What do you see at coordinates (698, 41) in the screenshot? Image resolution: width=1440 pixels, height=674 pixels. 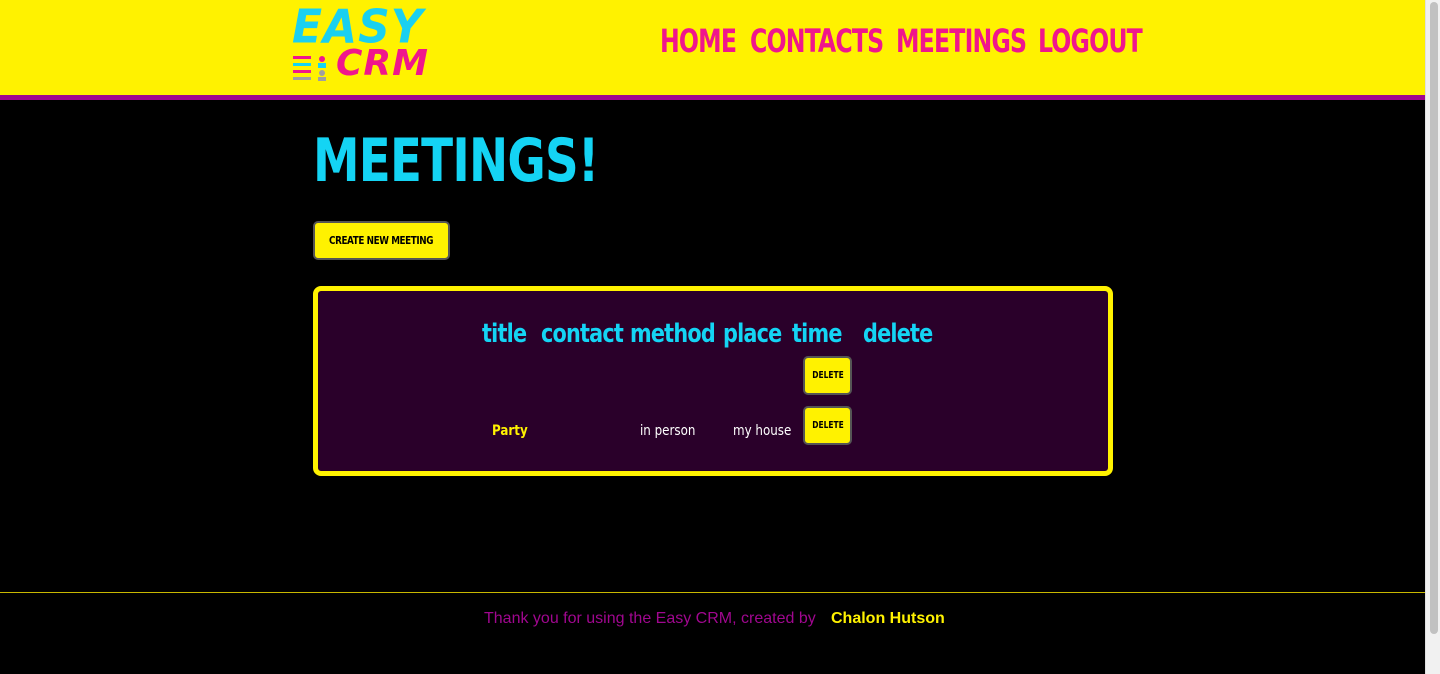 I see `nav-home-link: HOME` at bounding box center [698, 41].